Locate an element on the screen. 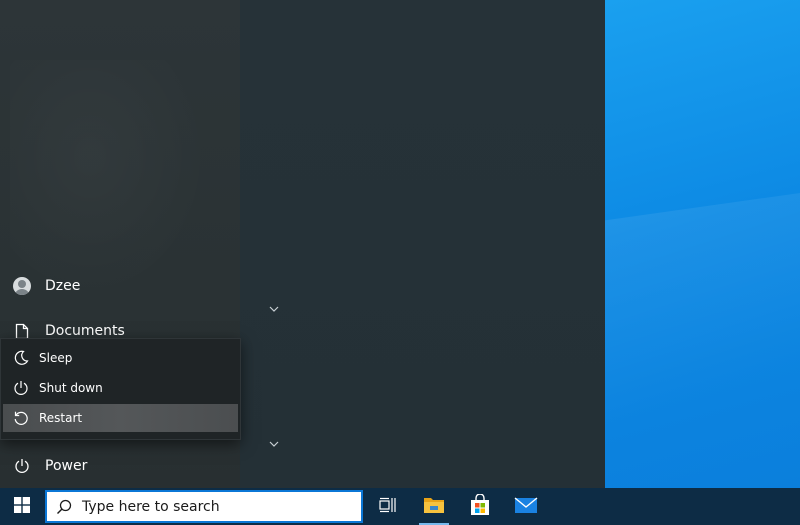  restart-option: Restart is located at coordinates (120, 418).